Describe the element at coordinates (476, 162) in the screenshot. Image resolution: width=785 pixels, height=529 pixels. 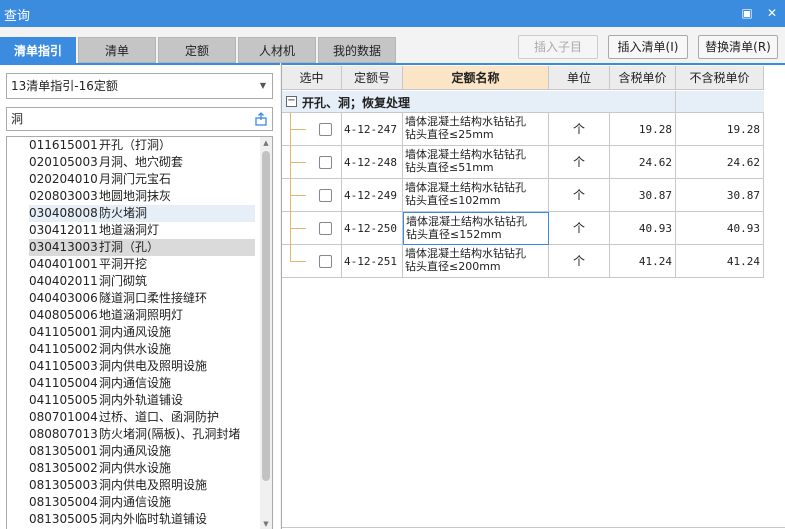
I see `quota-name-cell: 墙体混凝土结构水钻钻孔 钻头直径≤51mm` at that location.